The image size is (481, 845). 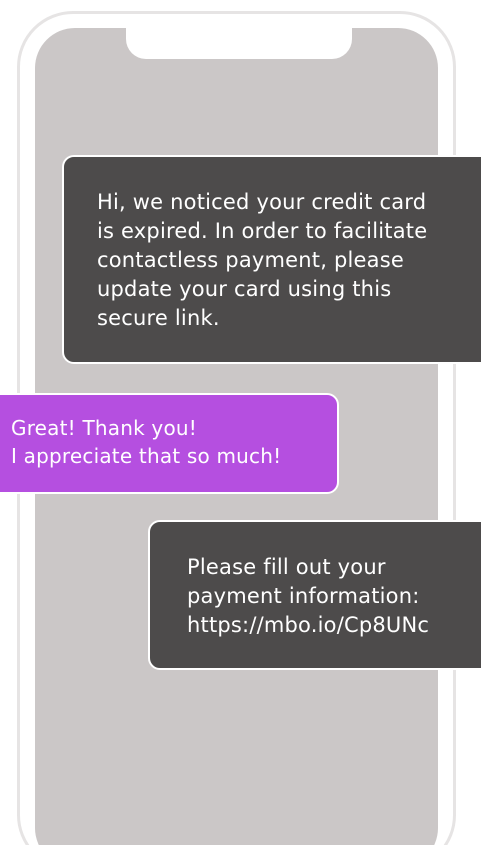 I want to click on phone-notch, so click(x=239, y=42).